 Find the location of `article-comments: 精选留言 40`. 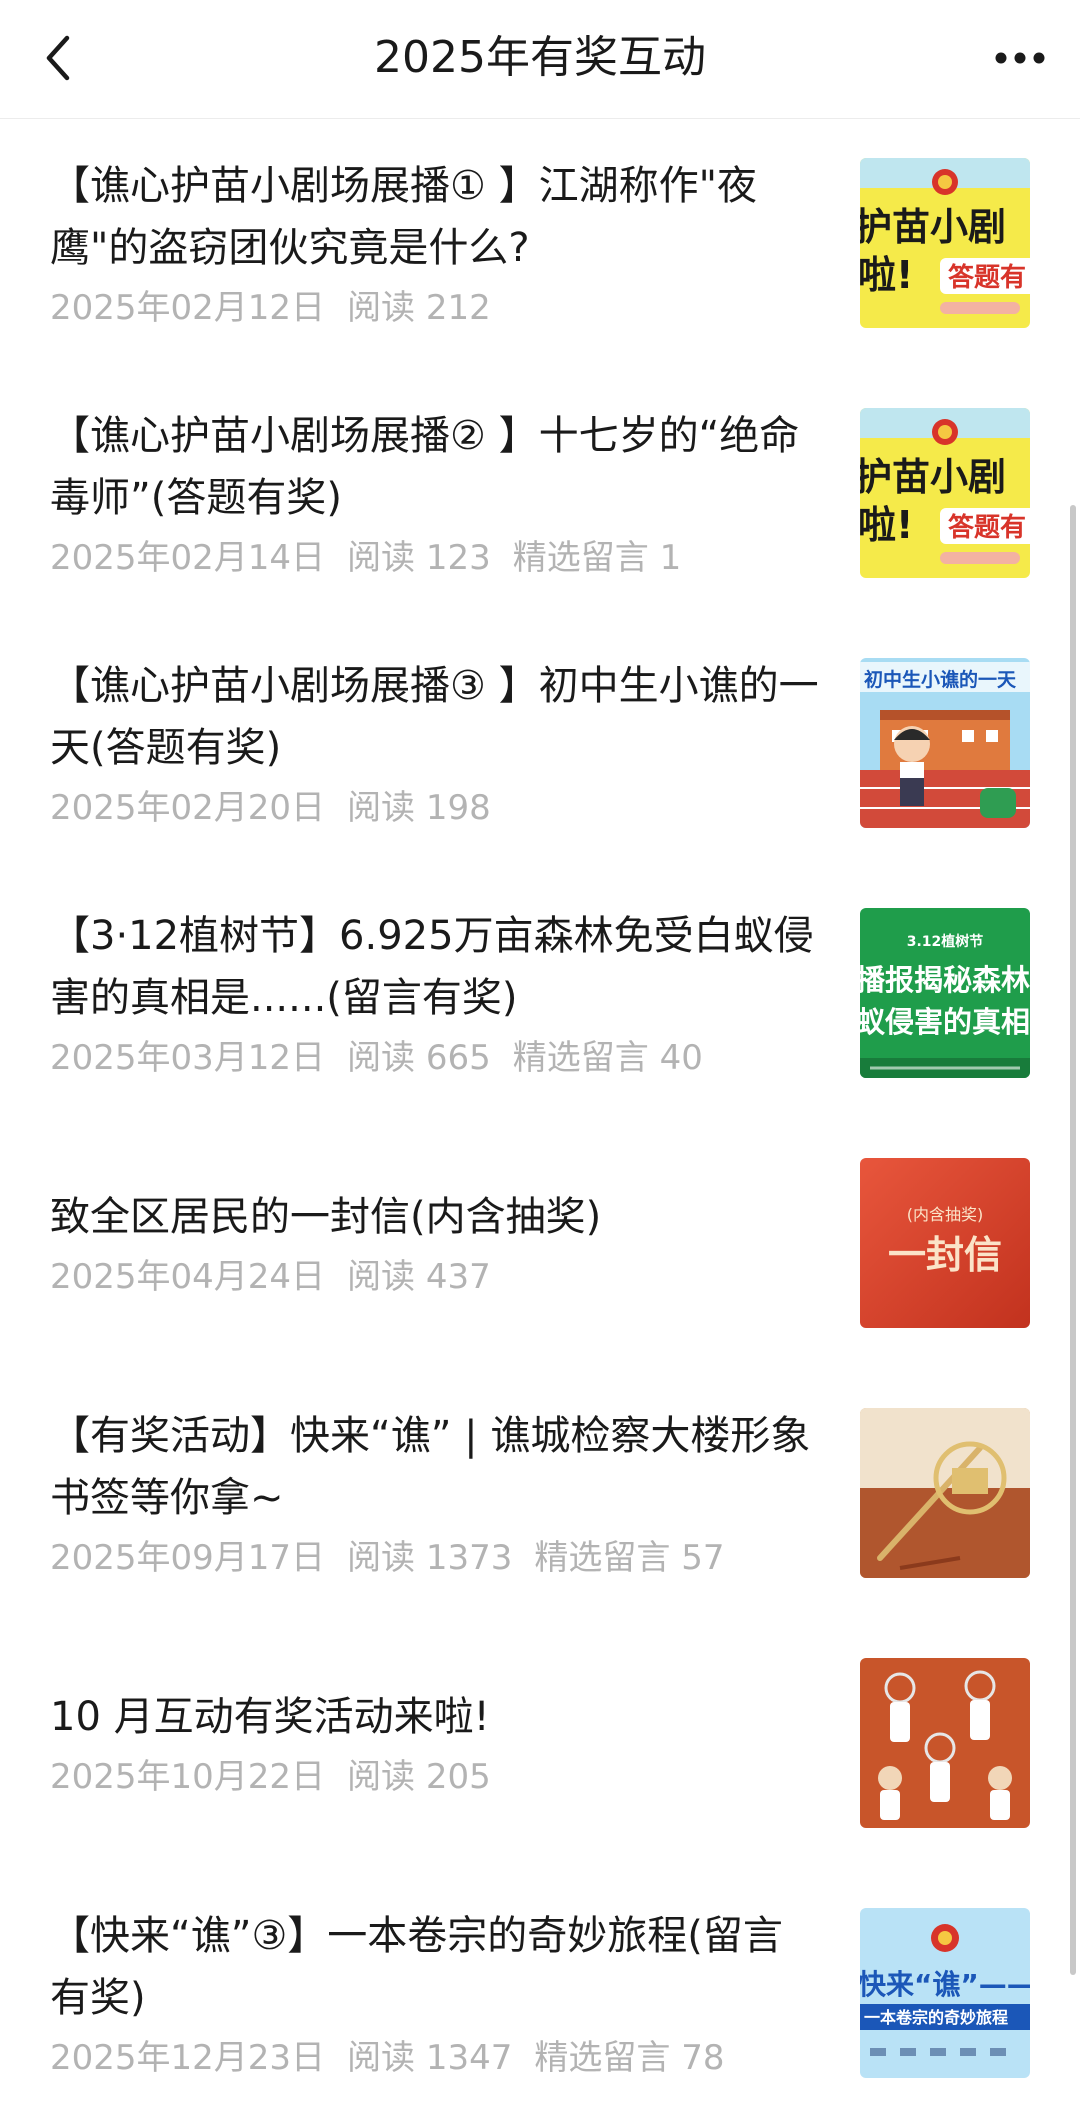

article-comments: 精选留言 40 is located at coordinates (607, 1058).